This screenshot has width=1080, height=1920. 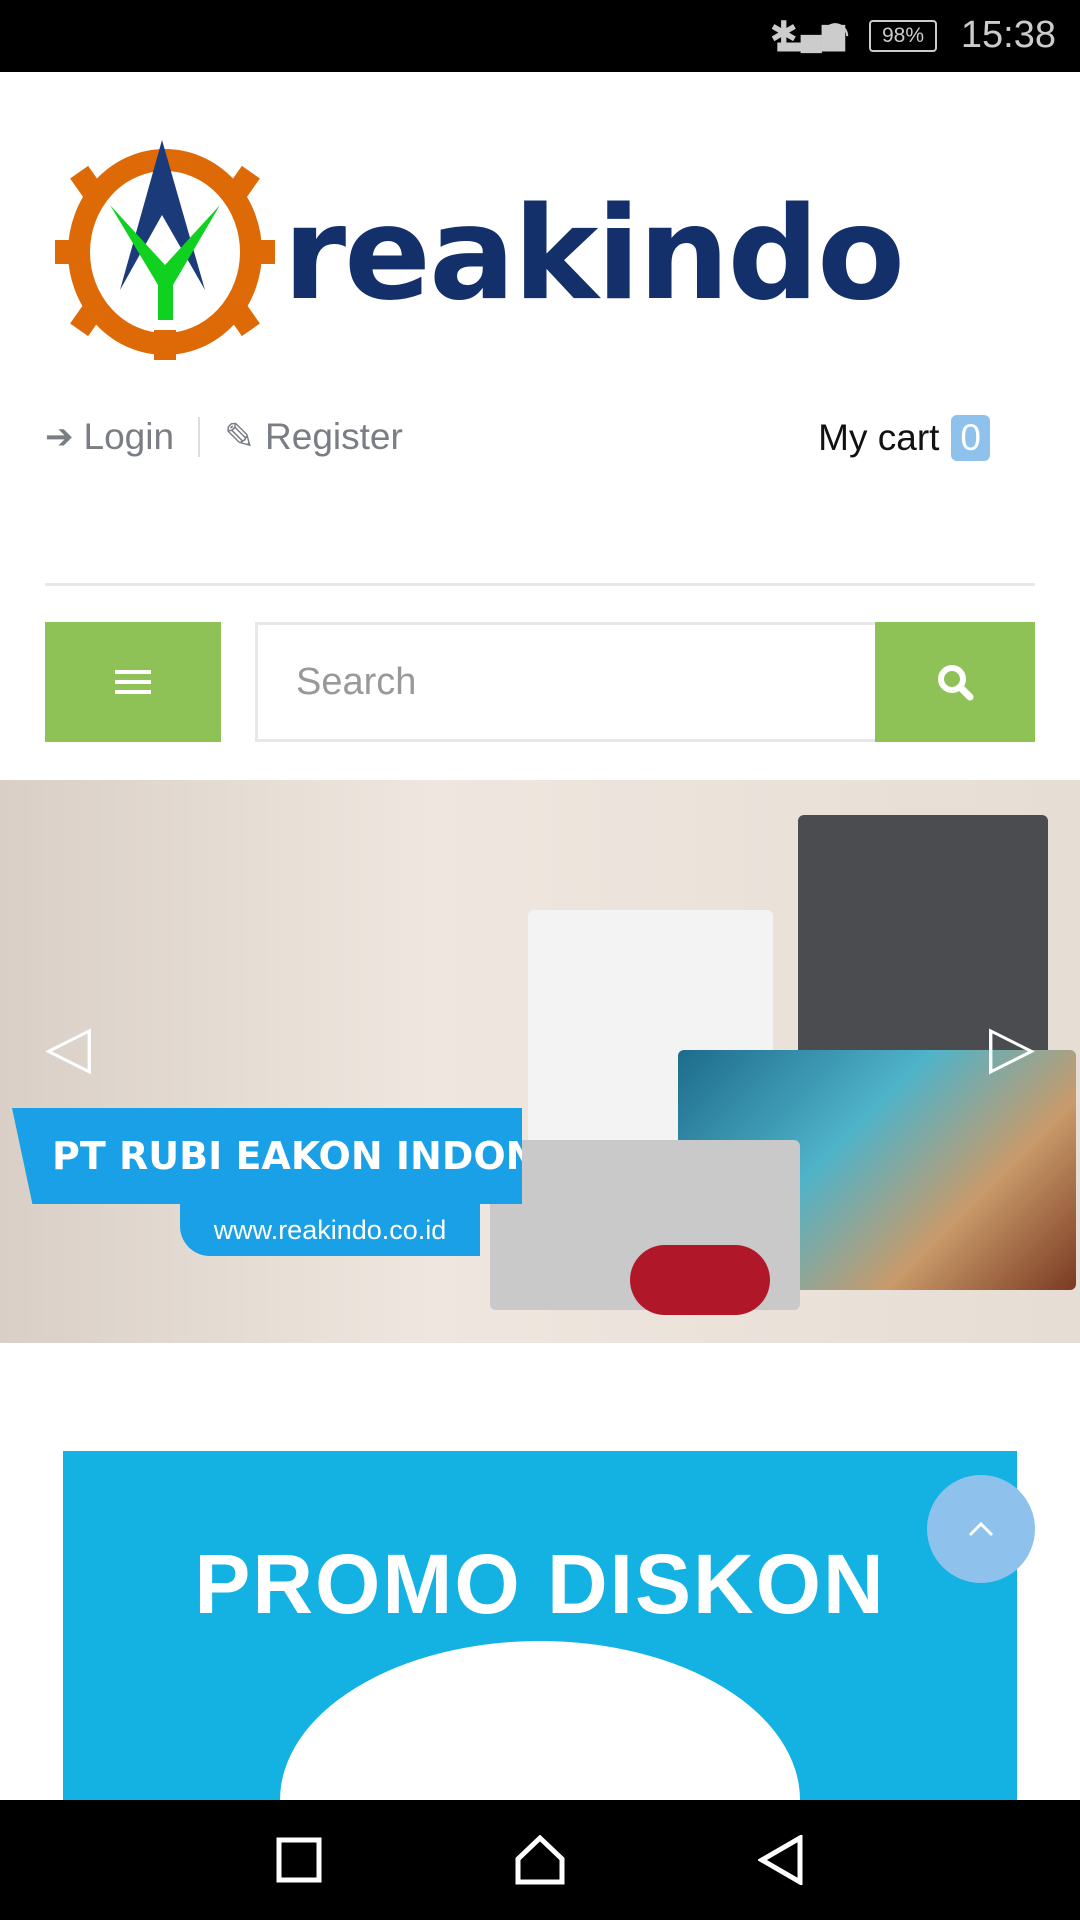 I want to click on search-button, so click(x=955, y=682).